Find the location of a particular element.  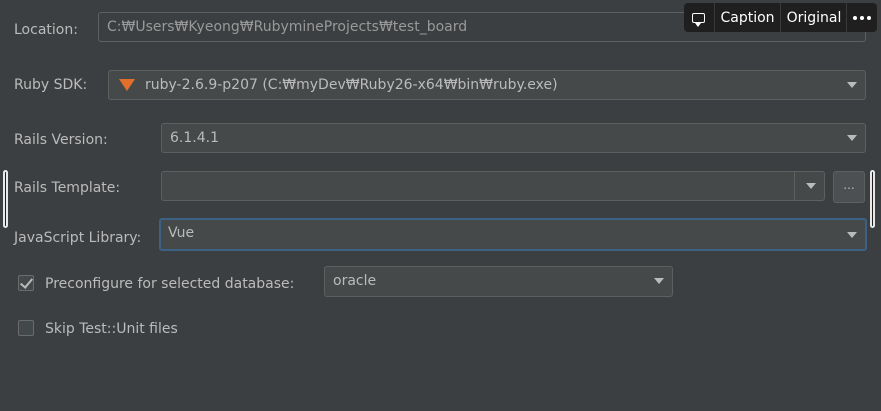

image-overlay-toolbar: Caption Original is located at coordinates (780, 17).